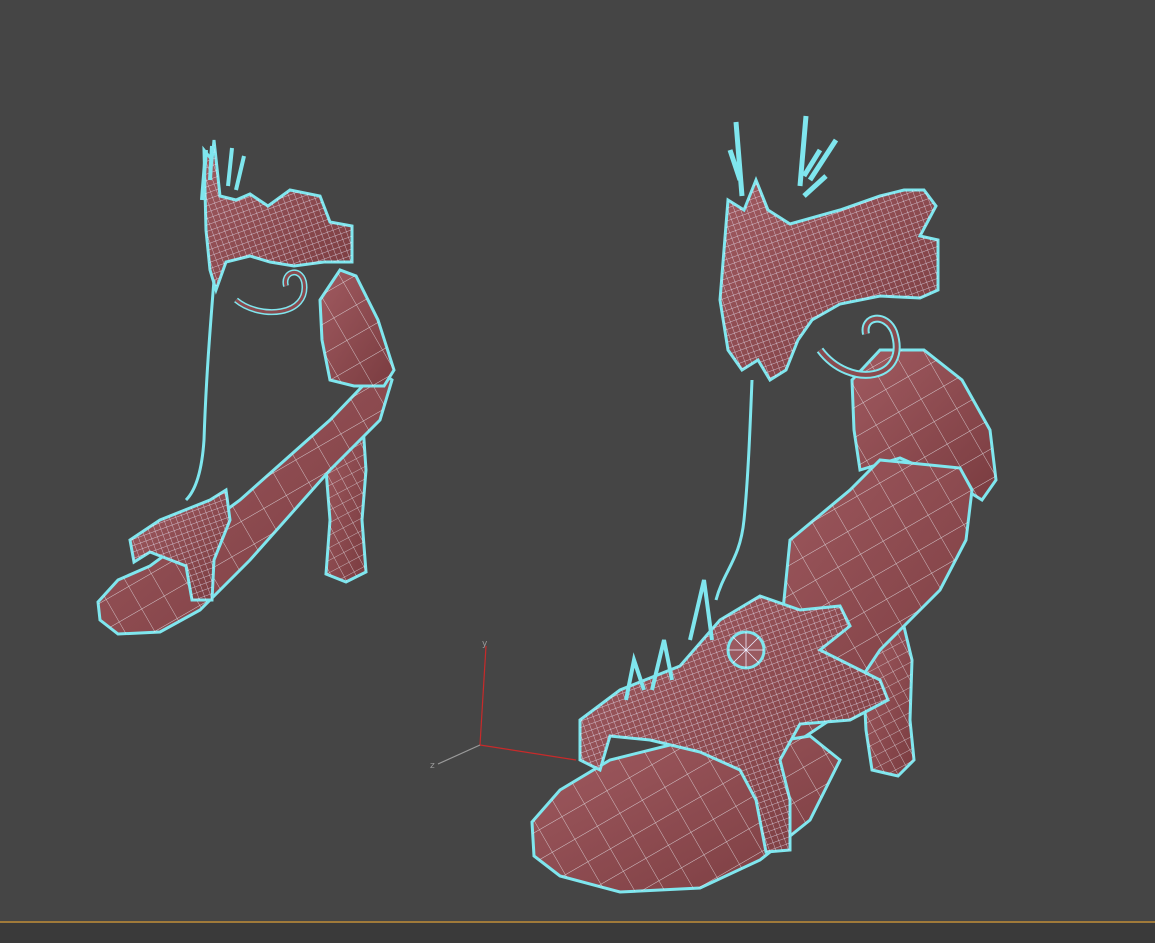  I want to click on shoe-right-antlers, so click(783, 156).